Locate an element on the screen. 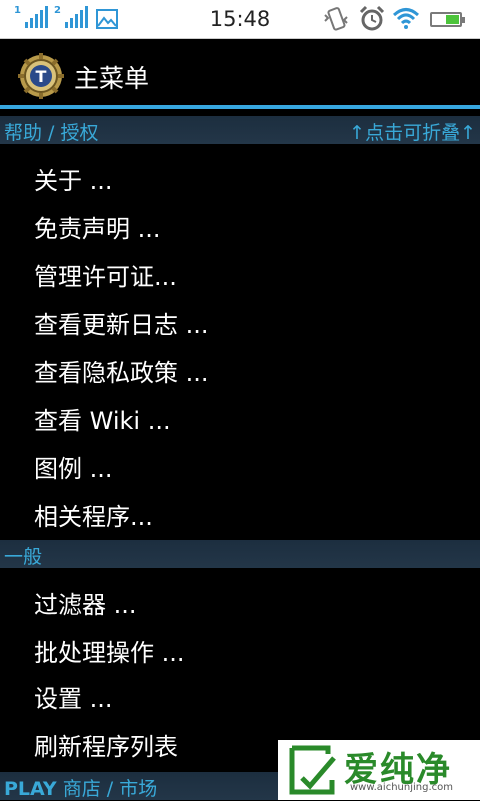 This screenshot has width=480, height=801. watermark-url: www.aichunjing.com is located at coordinates (401, 787).